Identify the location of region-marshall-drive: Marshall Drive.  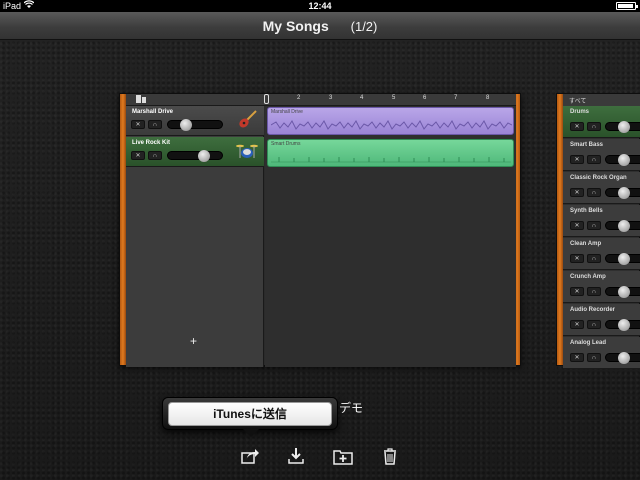
(390, 121).